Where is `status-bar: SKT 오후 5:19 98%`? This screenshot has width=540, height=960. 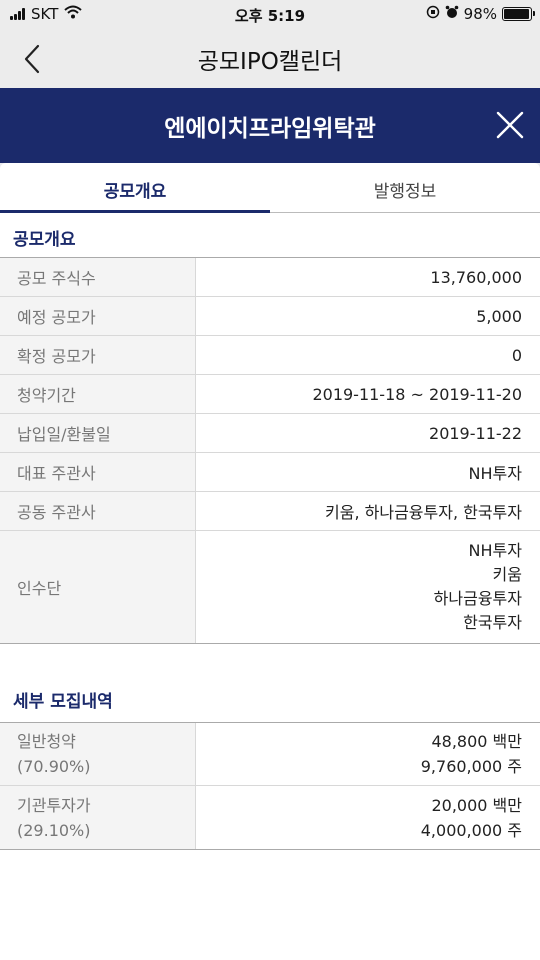
status-bar: SKT 오후 5:19 98% is located at coordinates (270, 15).